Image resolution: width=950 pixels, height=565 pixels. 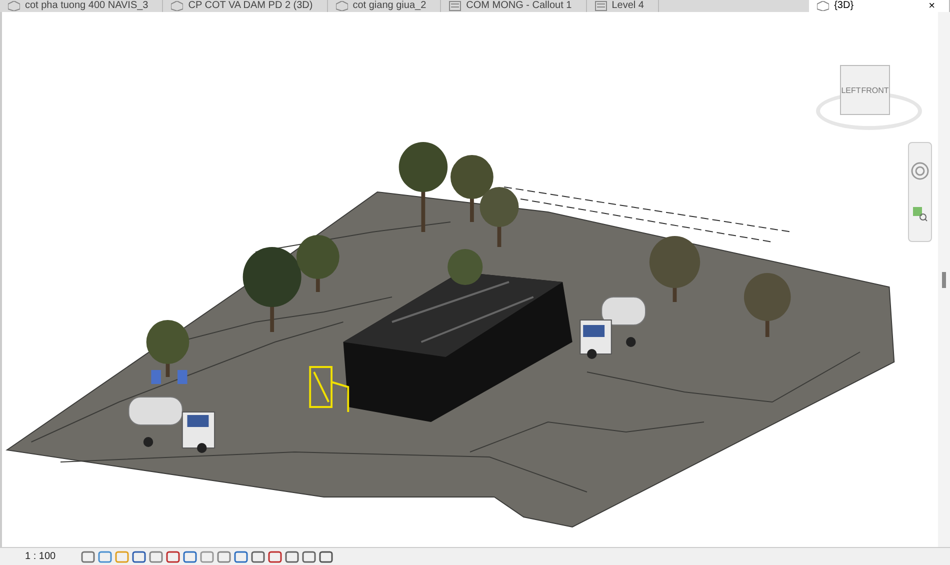 I want to click on tab-label: cot pha tuong 400 NAVIS_3, so click(x=86, y=6).